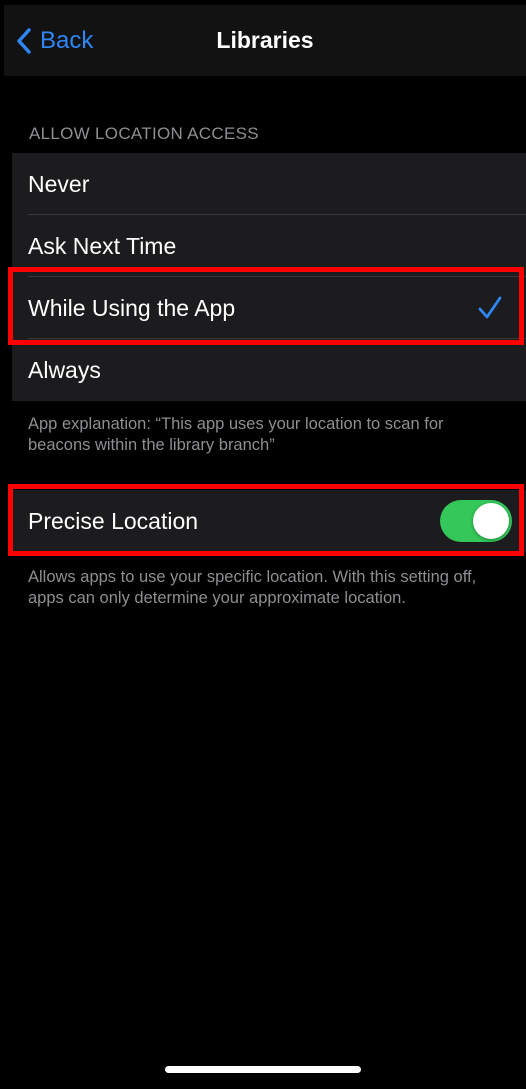 Image resolution: width=526 pixels, height=1089 pixels. Describe the element at coordinates (59, 183) in the screenshot. I see `option-label: Never` at that location.